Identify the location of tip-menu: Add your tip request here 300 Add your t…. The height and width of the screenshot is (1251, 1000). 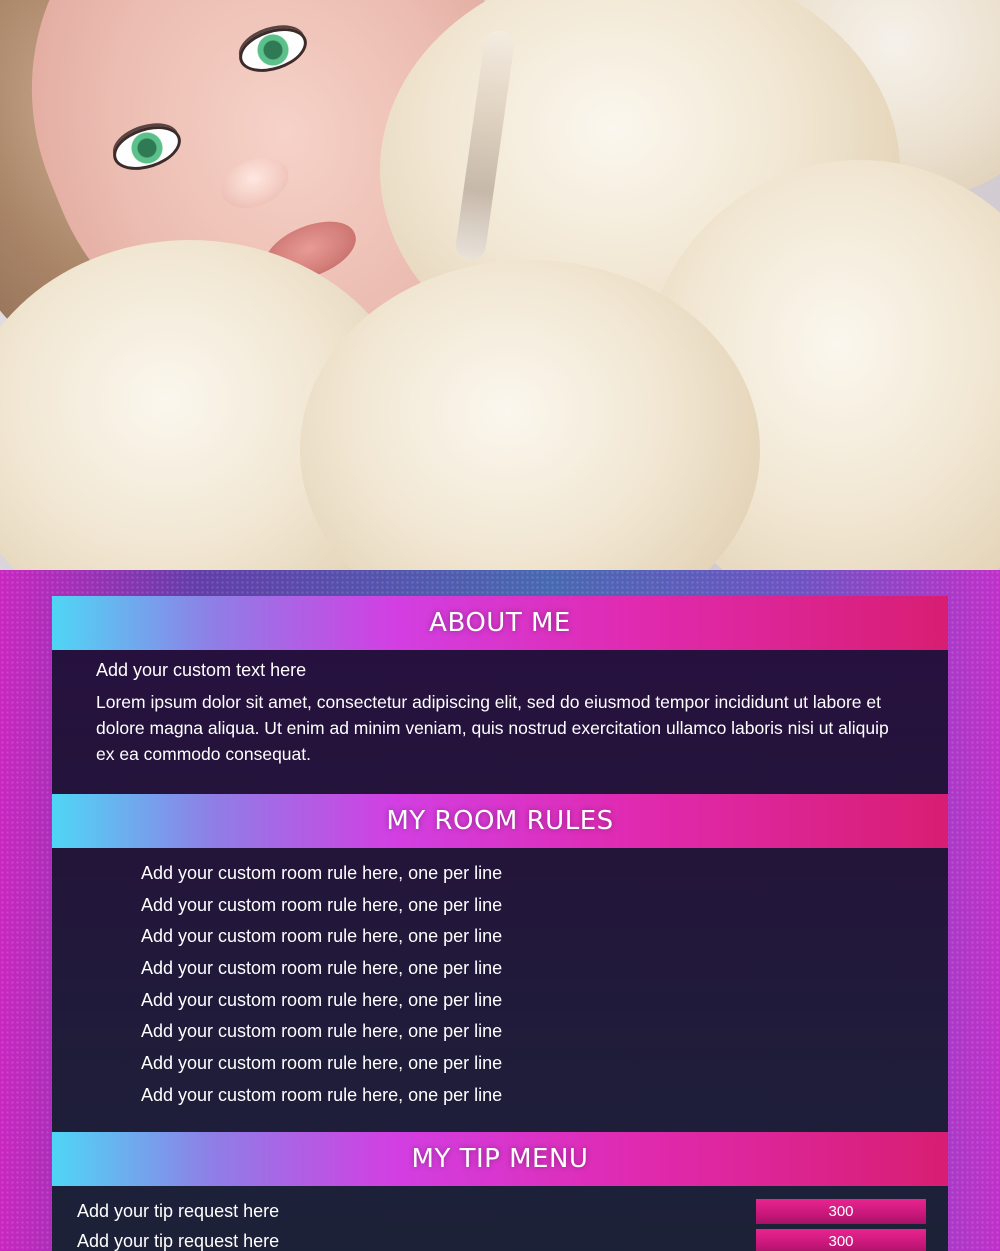
(500, 1218).